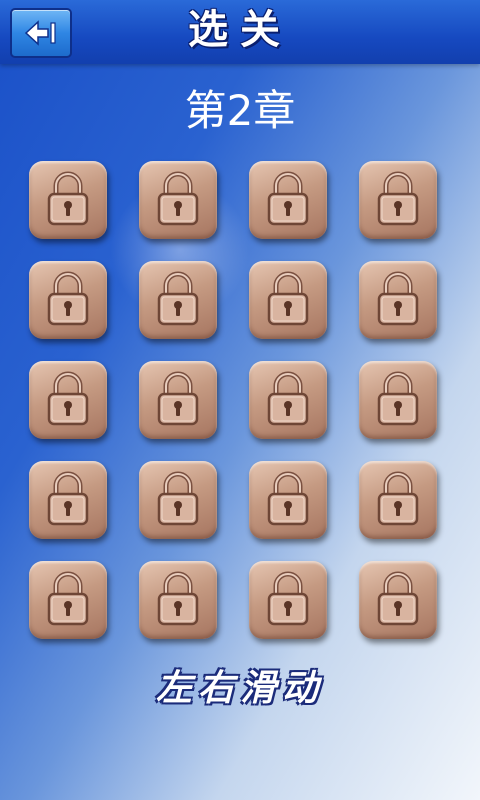  What do you see at coordinates (239, 688) in the screenshot?
I see `swipe-hint: 左右滑动` at bounding box center [239, 688].